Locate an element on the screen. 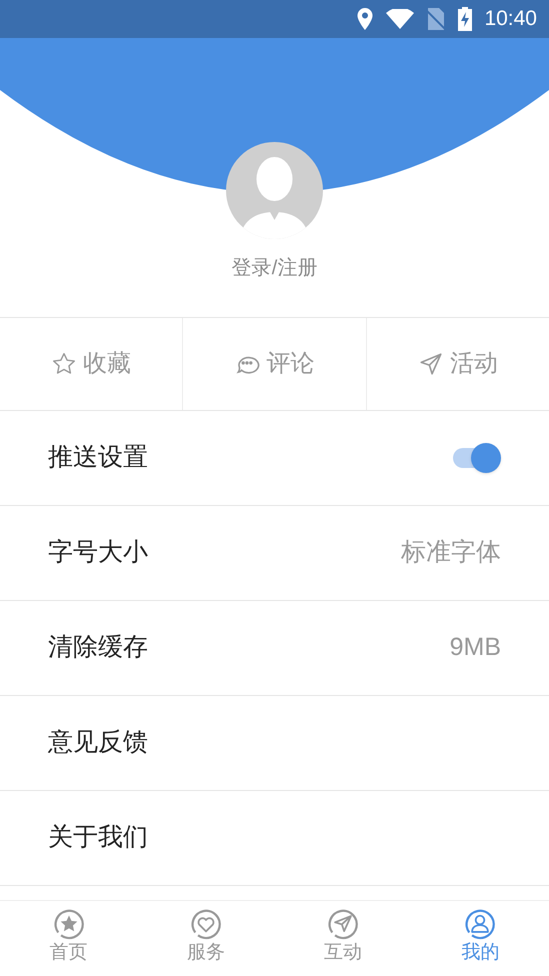 The image size is (549, 976). quick-action-button: 评论 is located at coordinates (274, 364).